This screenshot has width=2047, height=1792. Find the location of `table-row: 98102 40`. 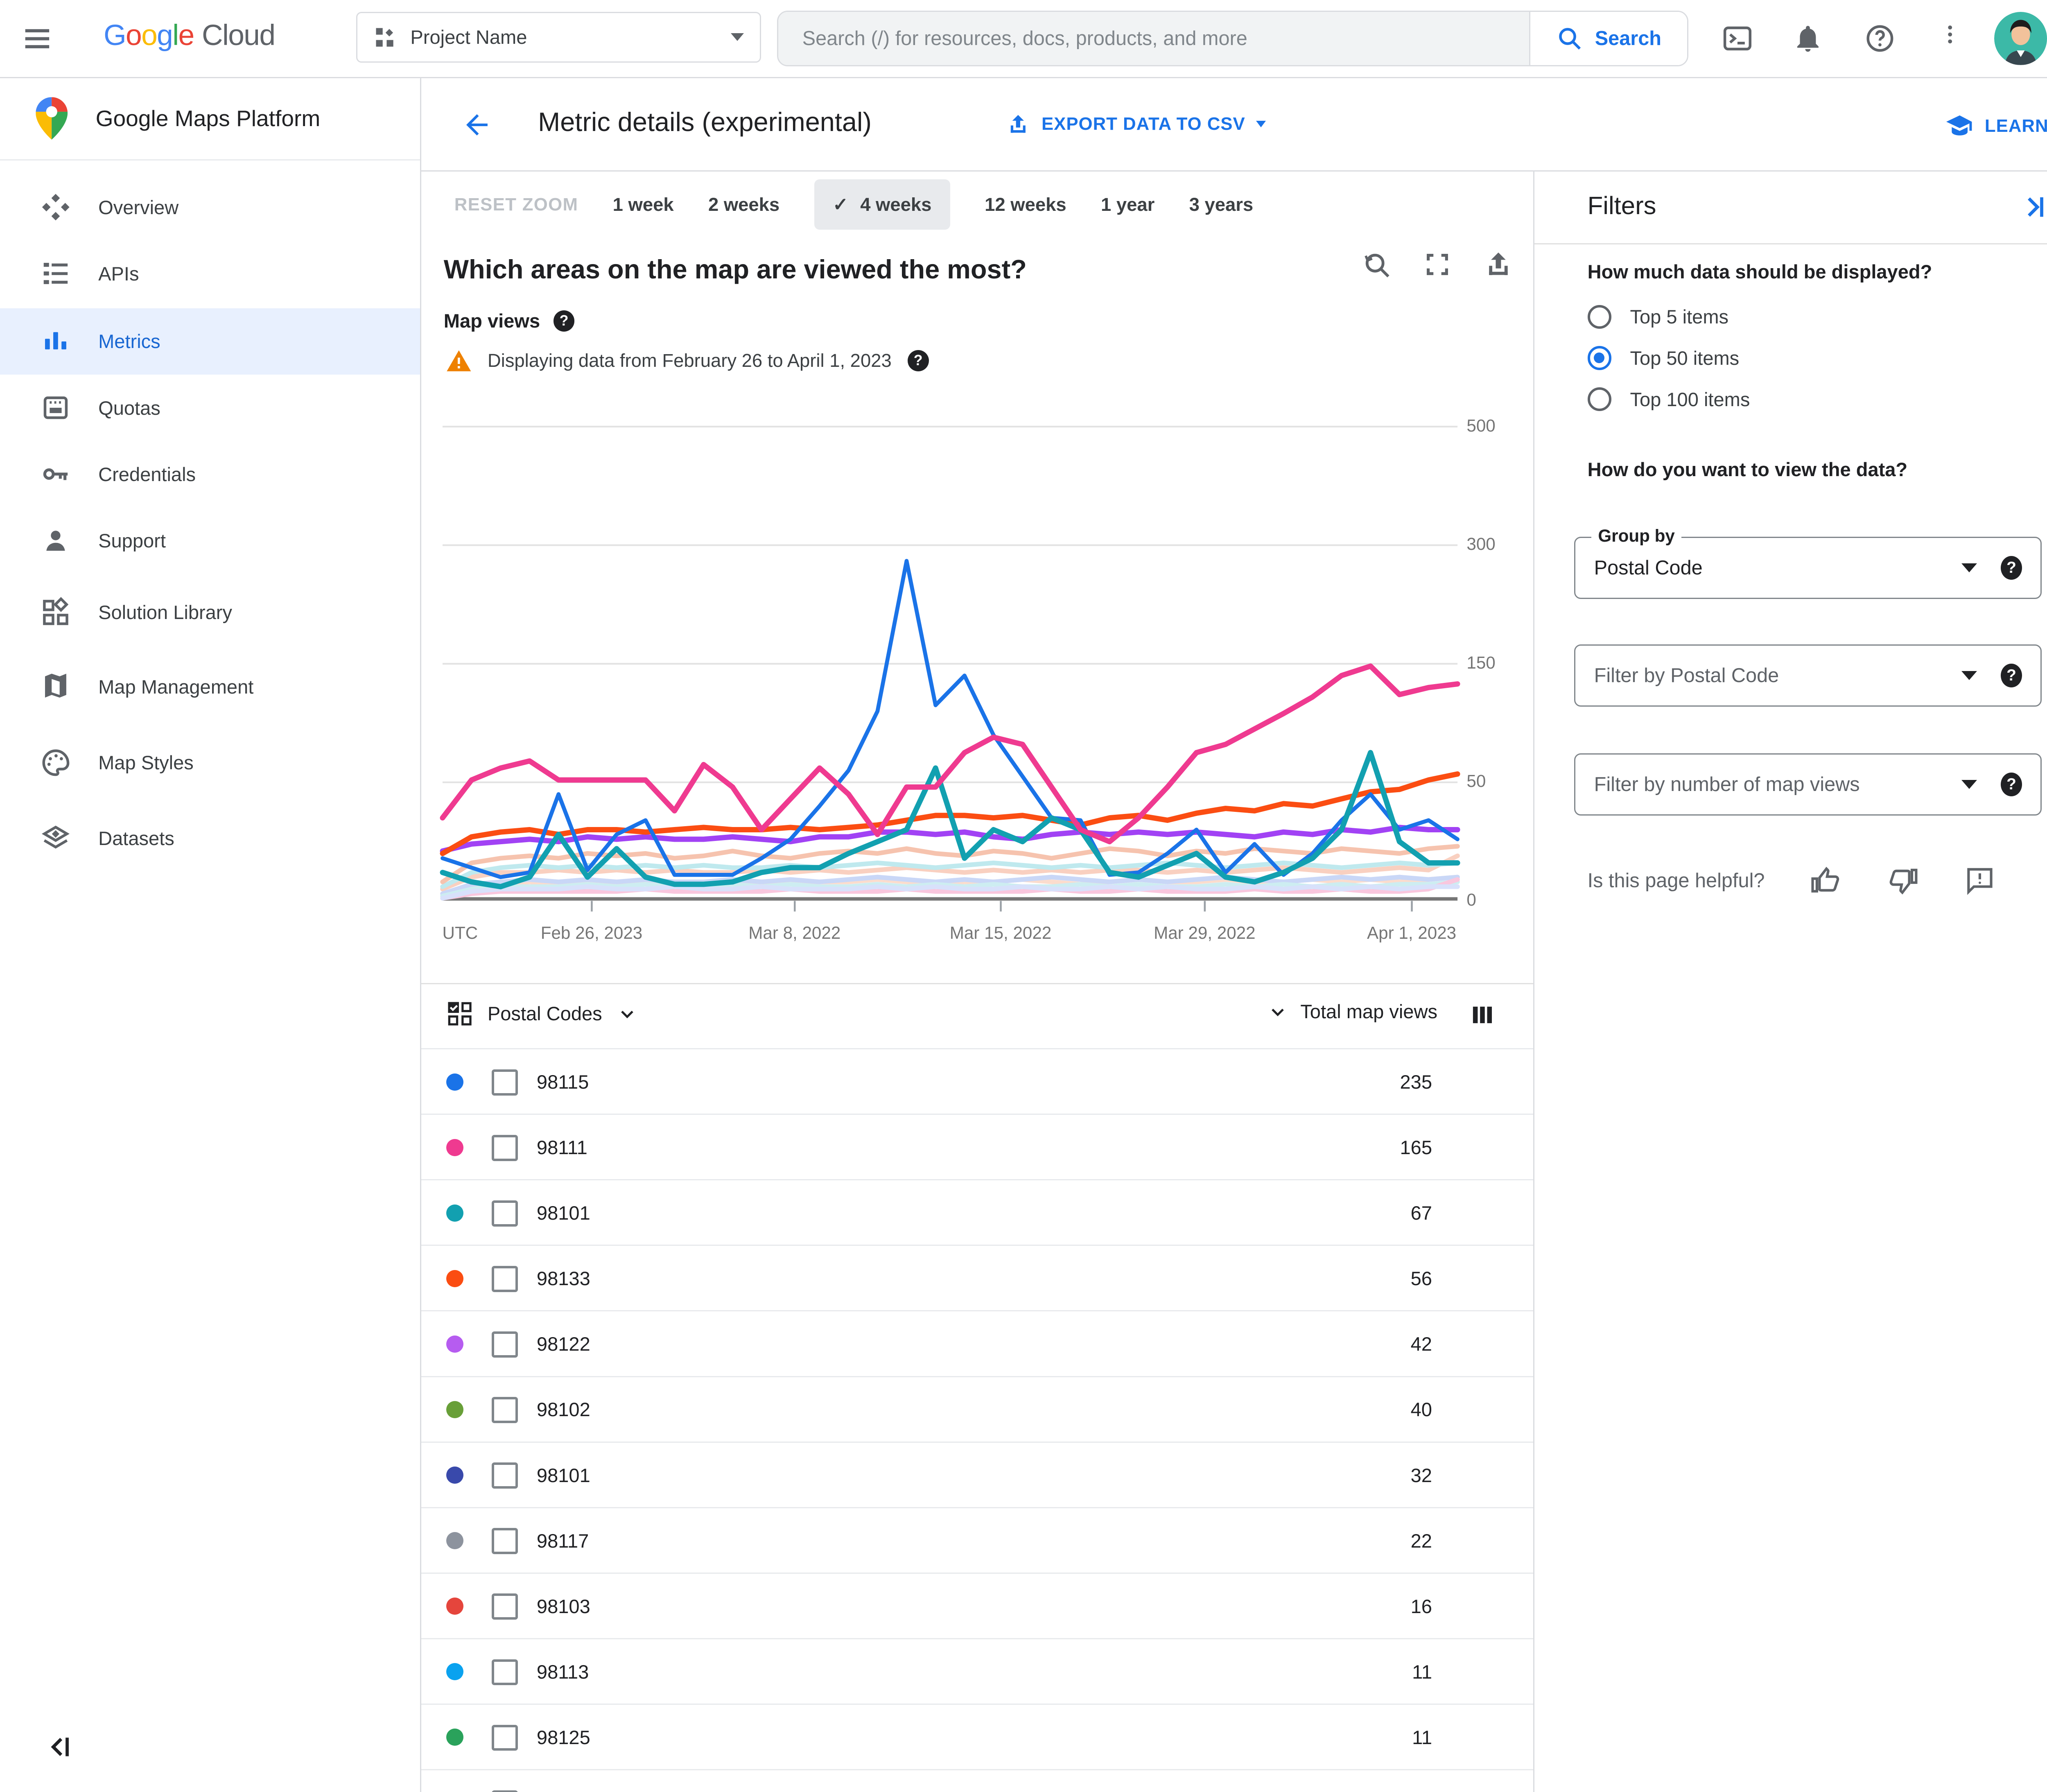

table-row: 98102 40 is located at coordinates (977, 1409).